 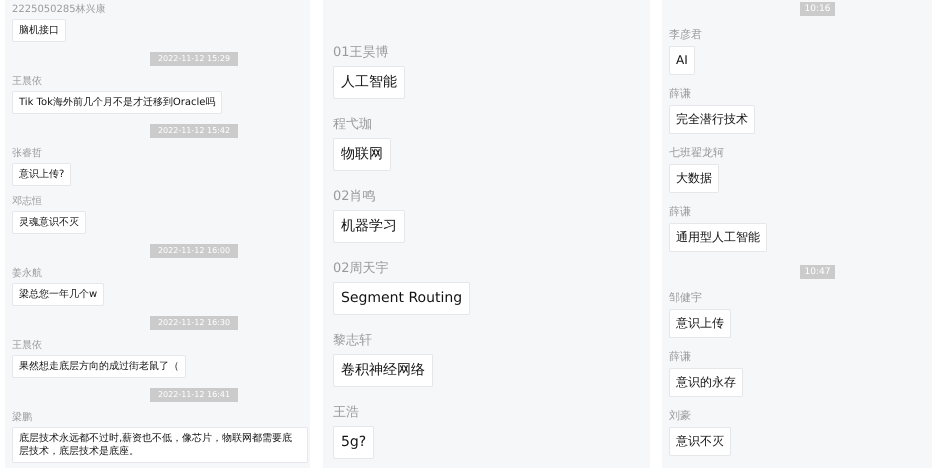 I want to click on message-bubble: Segment Routing, so click(x=401, y=298).